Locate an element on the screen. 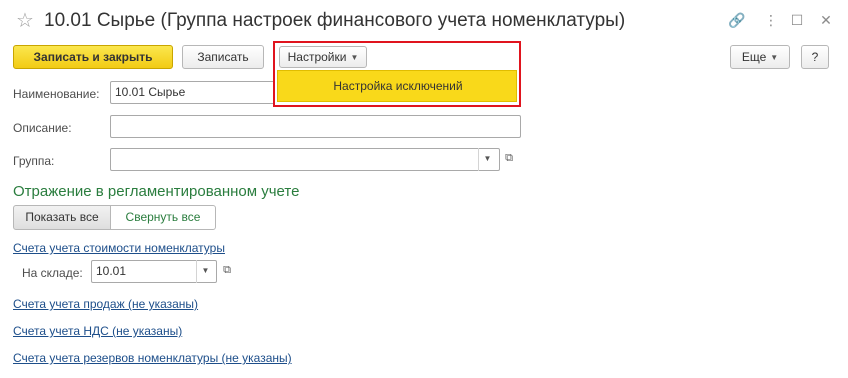 The height and width of the screenshot is (378, 848). help-button: ? is located at coordinates (815, 57).